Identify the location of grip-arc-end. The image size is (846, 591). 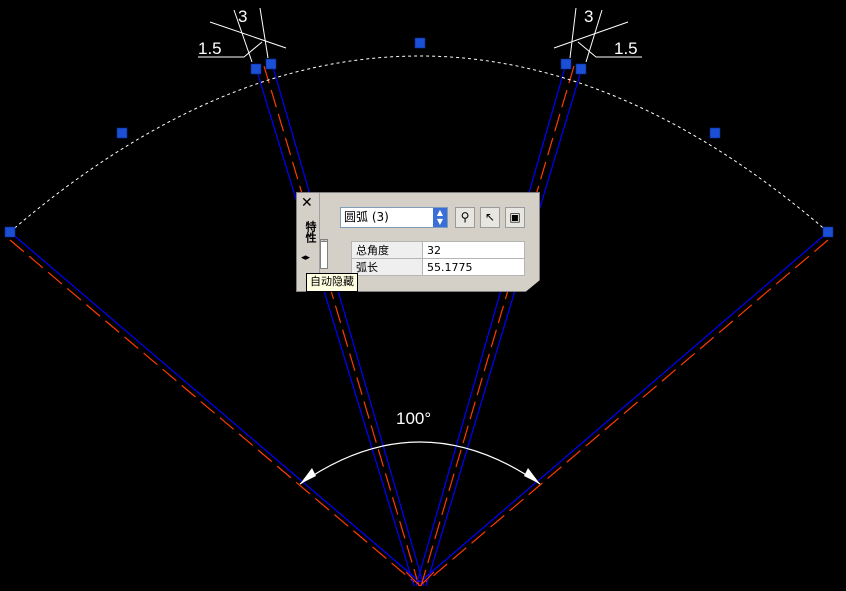
(828, 232).